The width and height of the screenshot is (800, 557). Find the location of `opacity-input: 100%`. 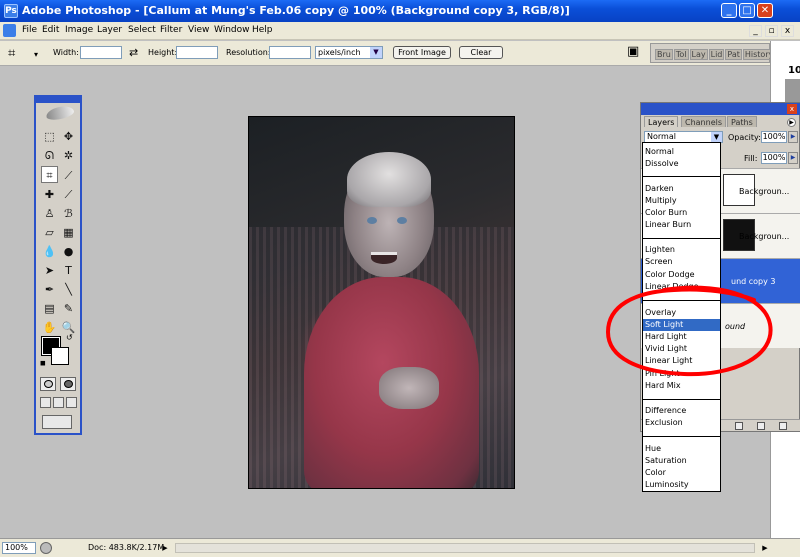

opacity-input: 100% is located at coordinates (774, 137).